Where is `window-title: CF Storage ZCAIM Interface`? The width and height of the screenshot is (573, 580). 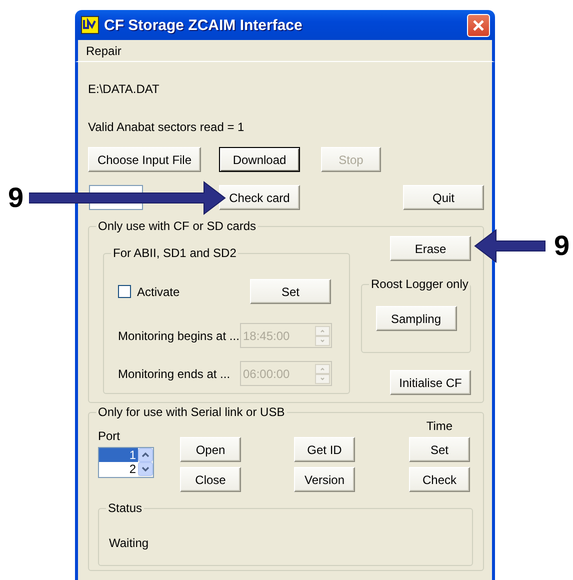
window-title: CF Storage ZCAIM Interface is located at coordinates (203, 25).